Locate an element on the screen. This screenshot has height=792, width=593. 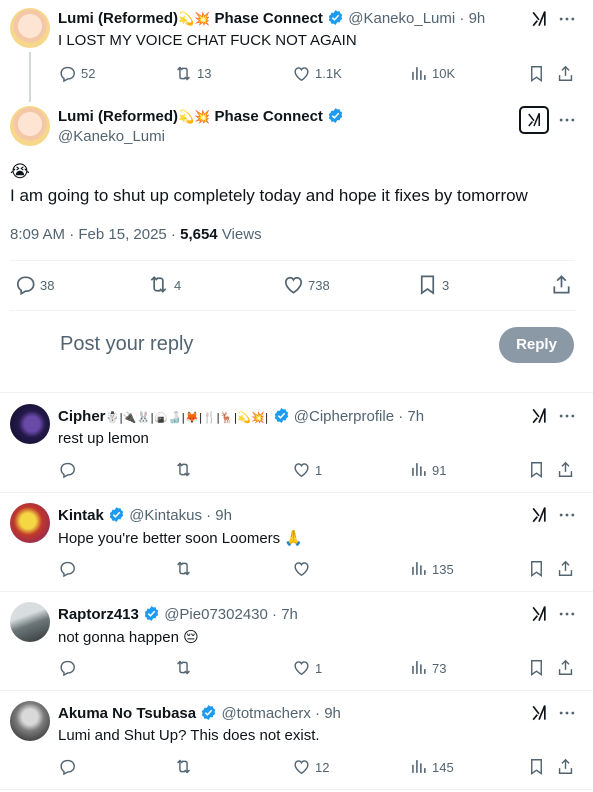
author-handle: @Kintakus is located at coordinates (165, 515).